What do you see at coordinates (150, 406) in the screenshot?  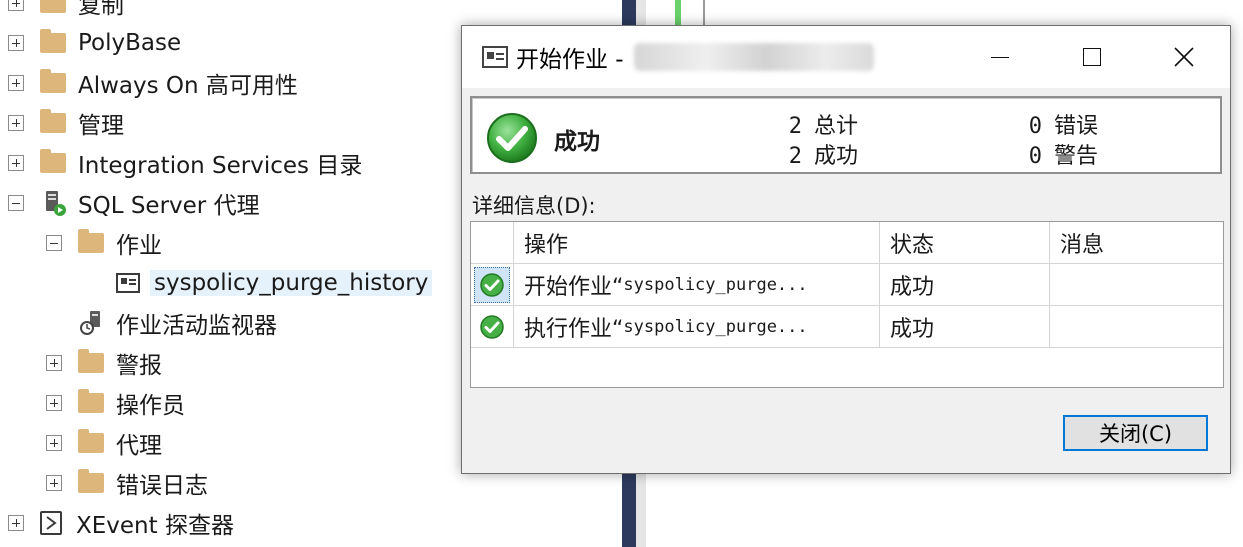 I see `tree-item-label: 操作员` at bounding box center [150, 406].